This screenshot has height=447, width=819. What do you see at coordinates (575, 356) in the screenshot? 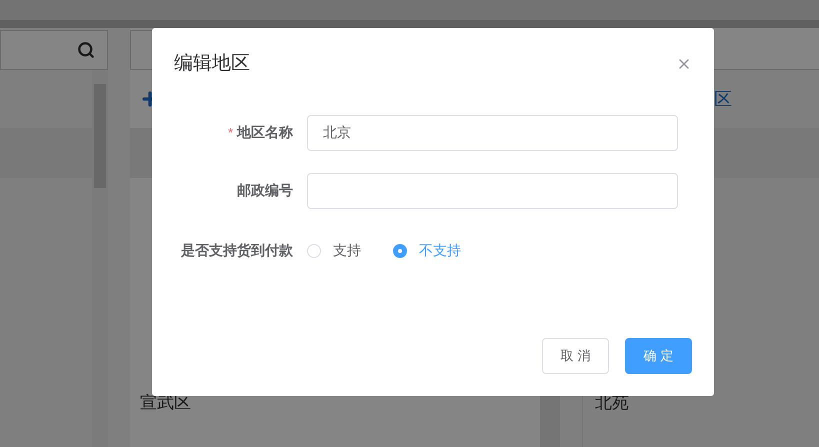
I see `cancel-button: 取 消` at bounding box center [575, 356].